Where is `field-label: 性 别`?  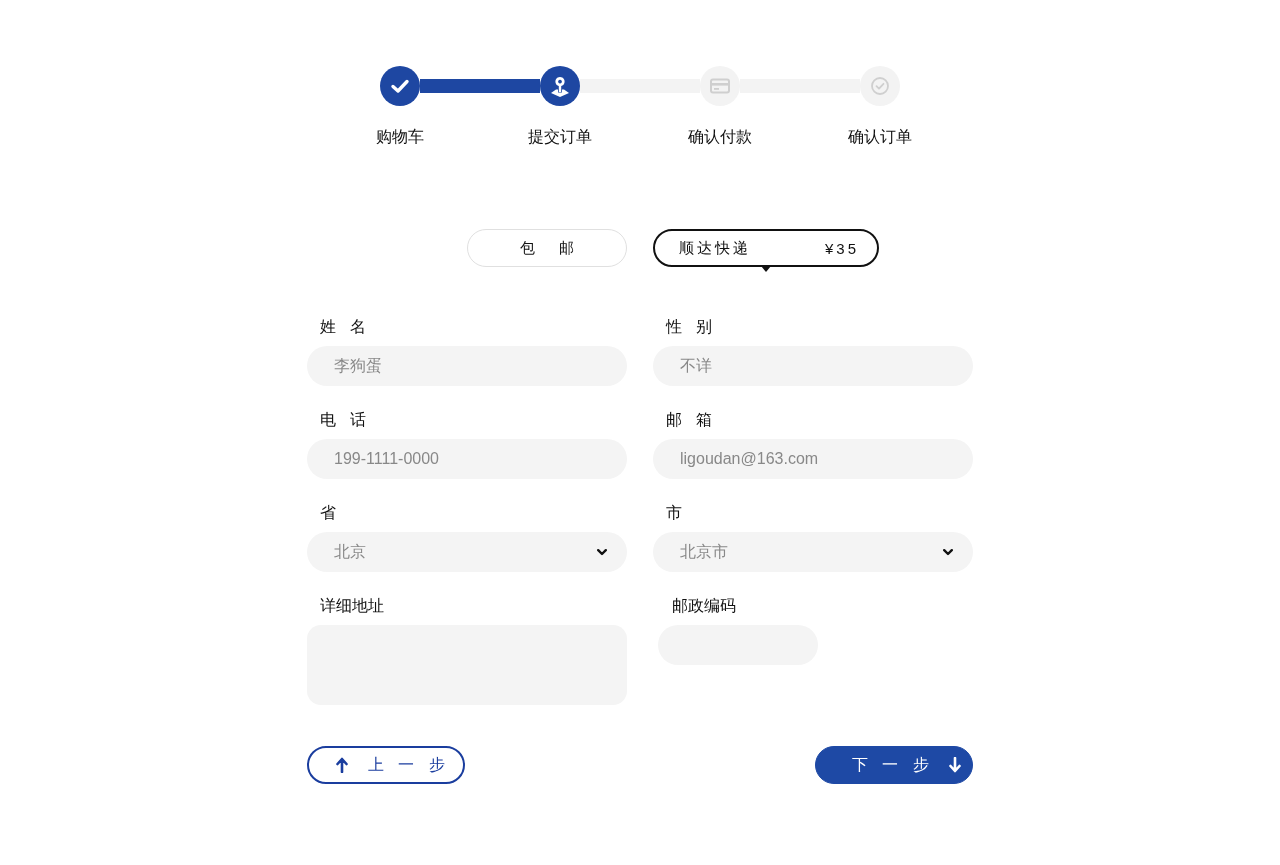 field-label: 性 别 is located at coordinates (688, 327).